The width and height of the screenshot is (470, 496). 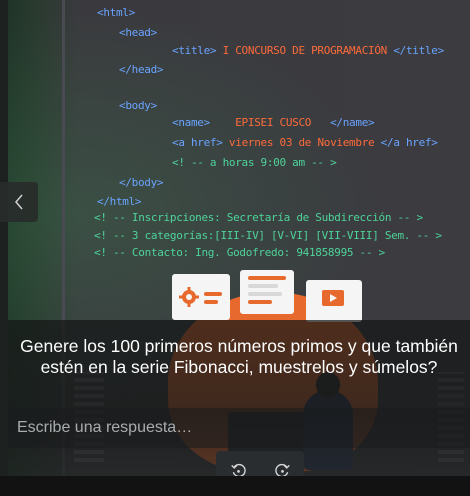 I want to click on contest-title: I CONCURSO DE PROGRAMACIÓN, so click(x=305, y=50).